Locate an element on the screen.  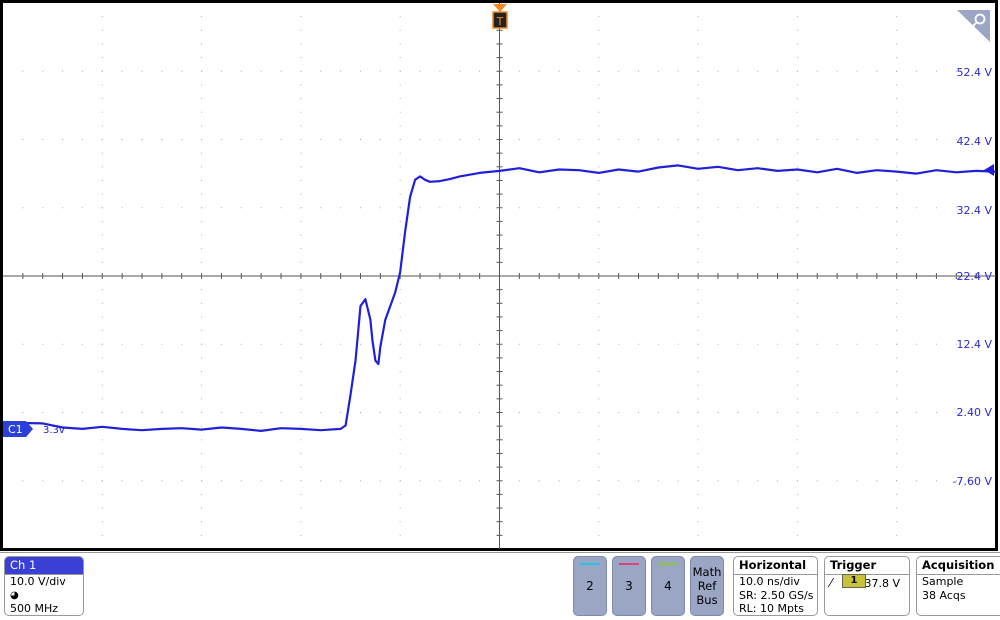
channel-4-button: 4 is located at coordinates (668, 586).